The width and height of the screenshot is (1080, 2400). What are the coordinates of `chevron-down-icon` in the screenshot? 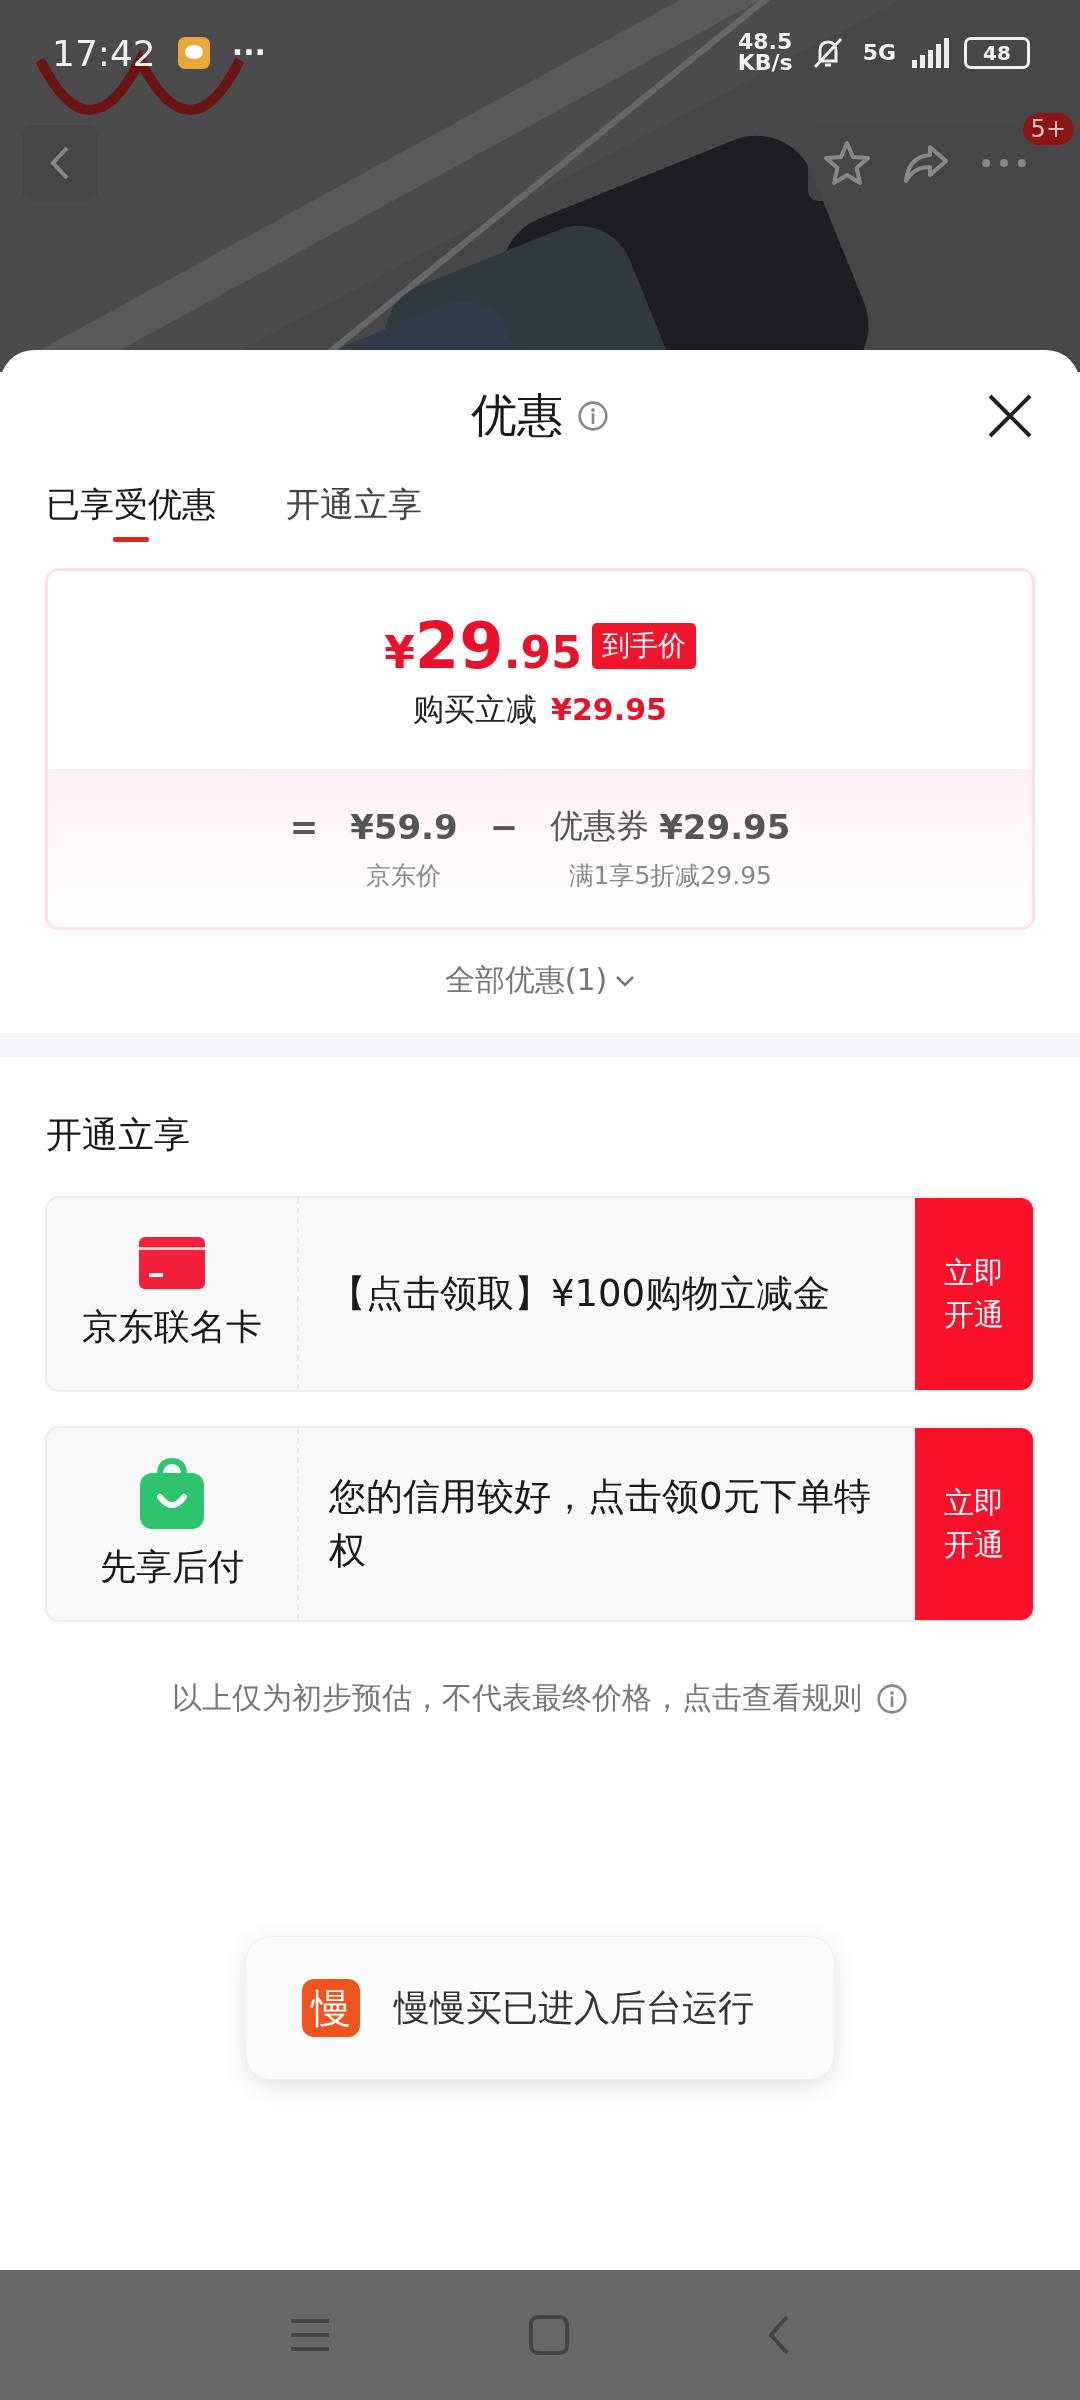 It's located at (625, 980).